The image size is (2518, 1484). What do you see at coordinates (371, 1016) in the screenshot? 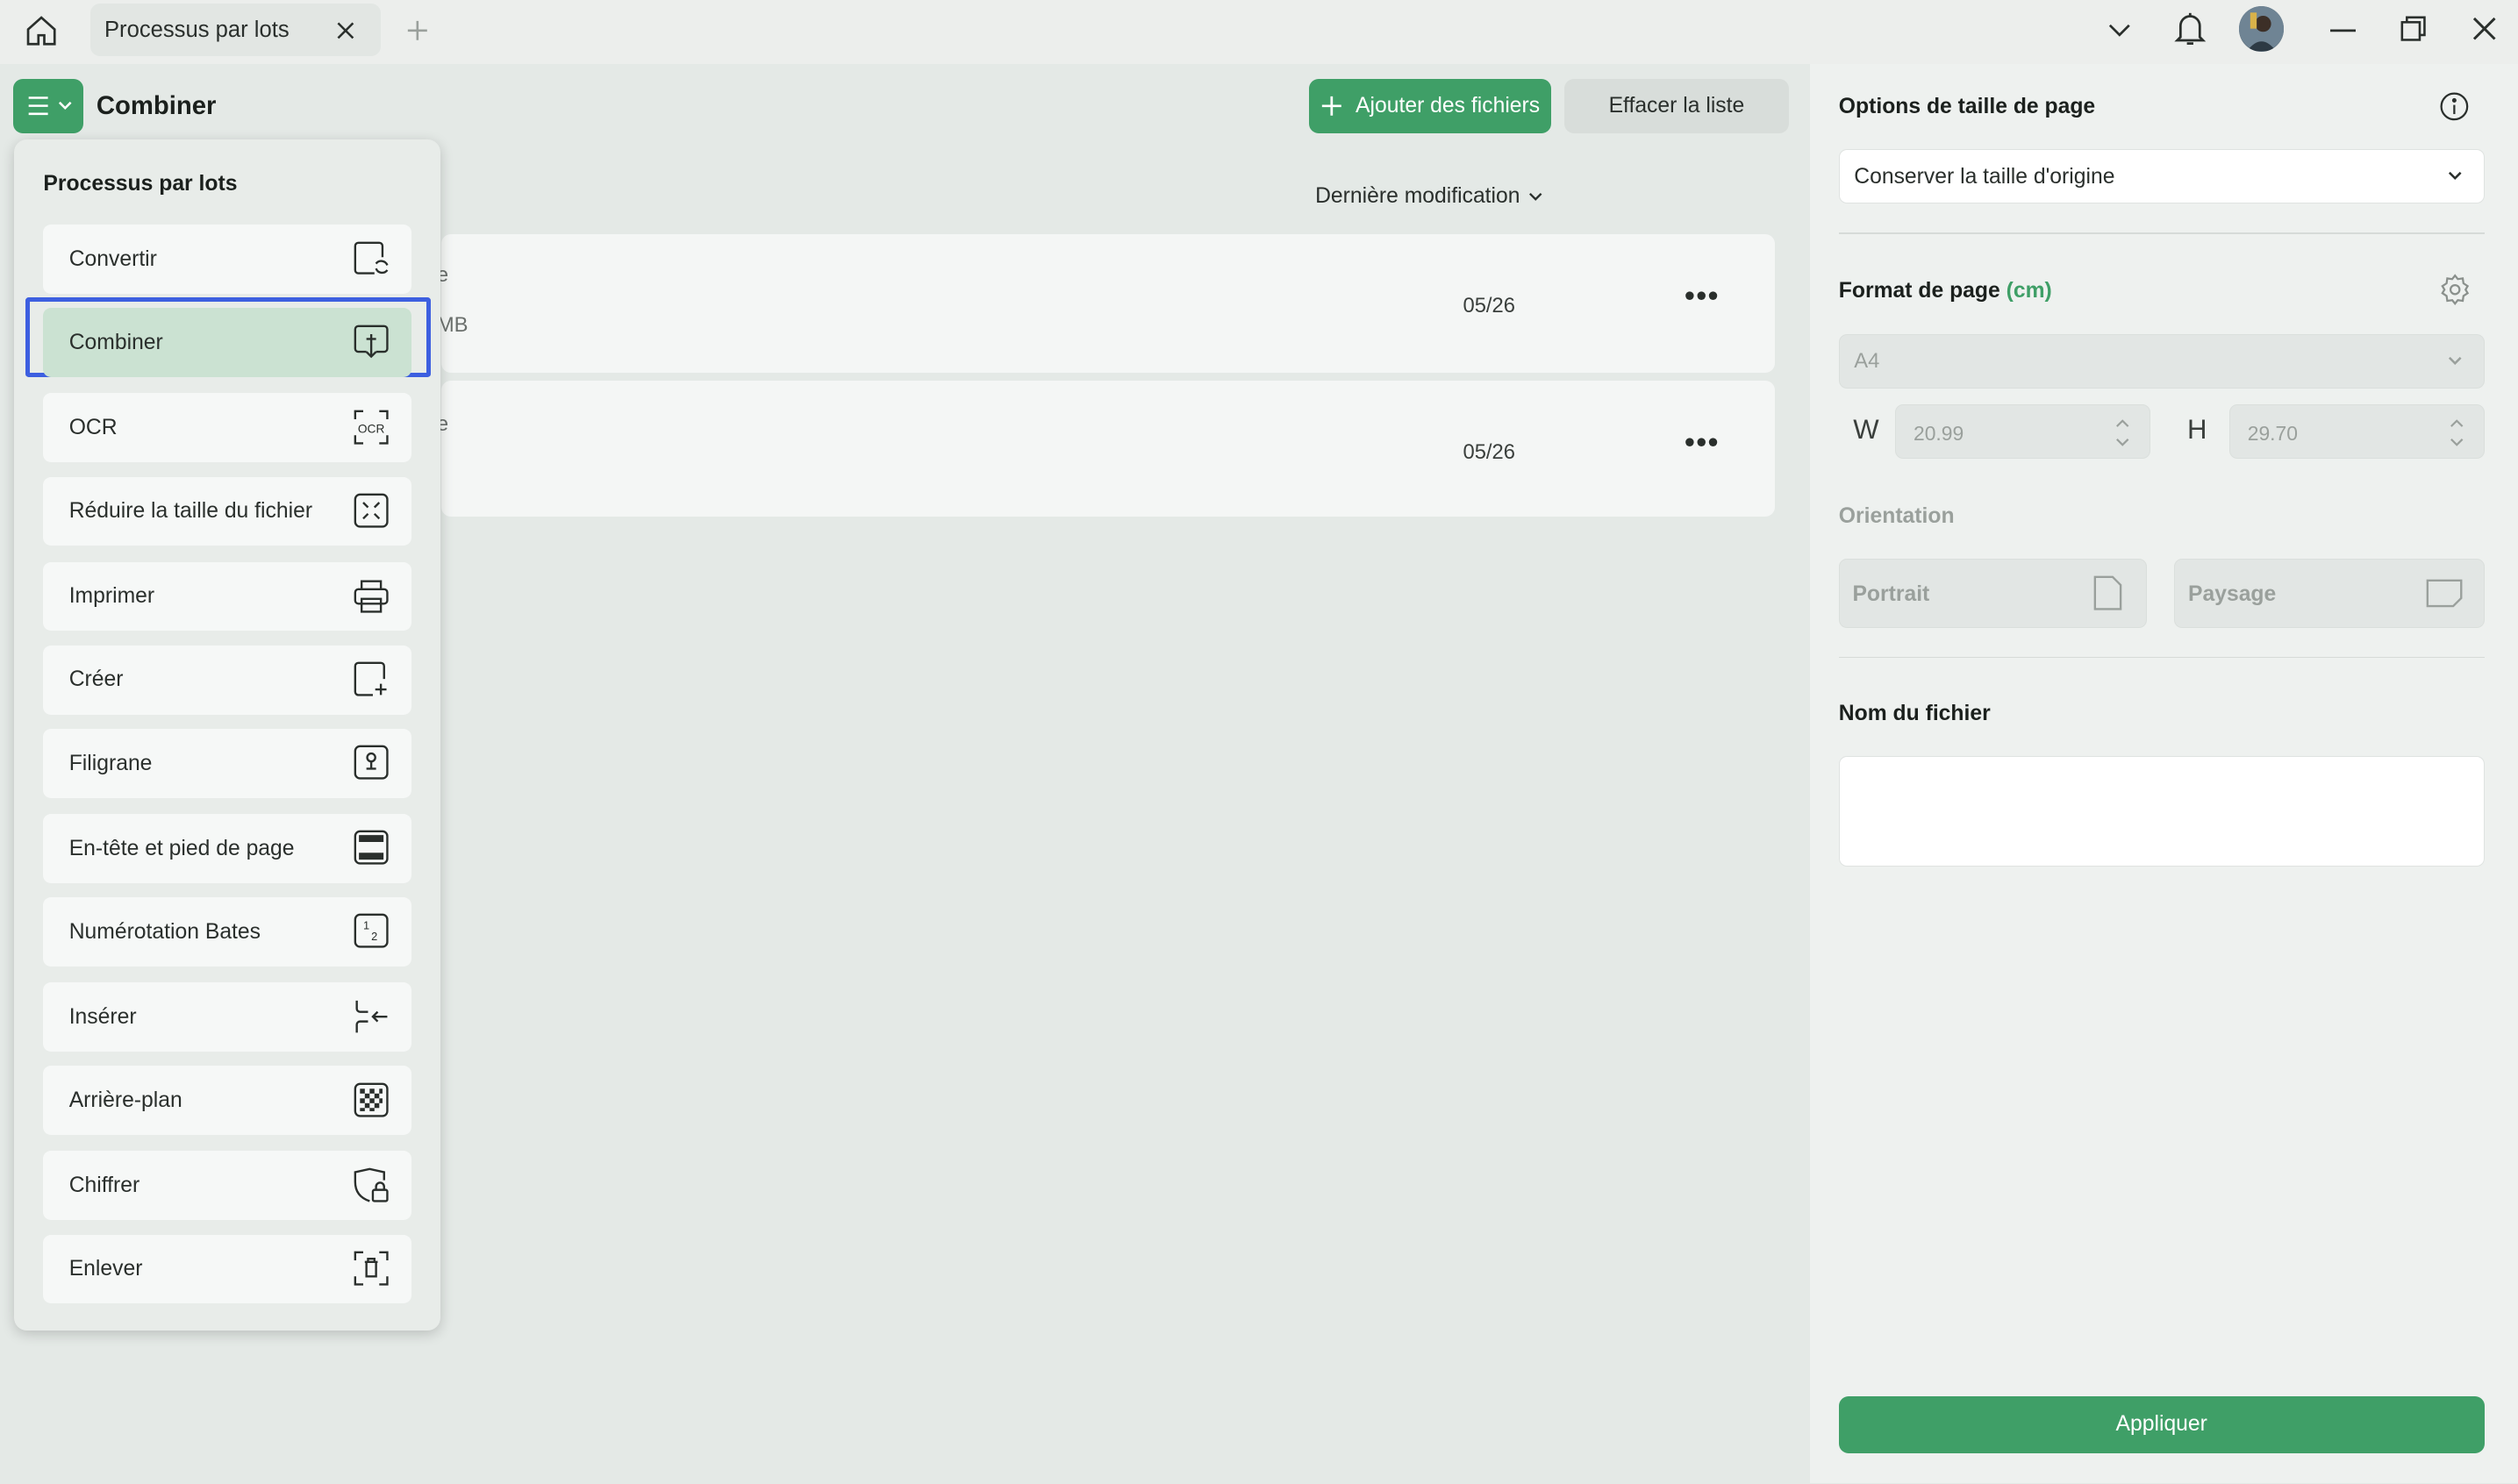
I see `insert-icon` at bounding box center [371, 1016].